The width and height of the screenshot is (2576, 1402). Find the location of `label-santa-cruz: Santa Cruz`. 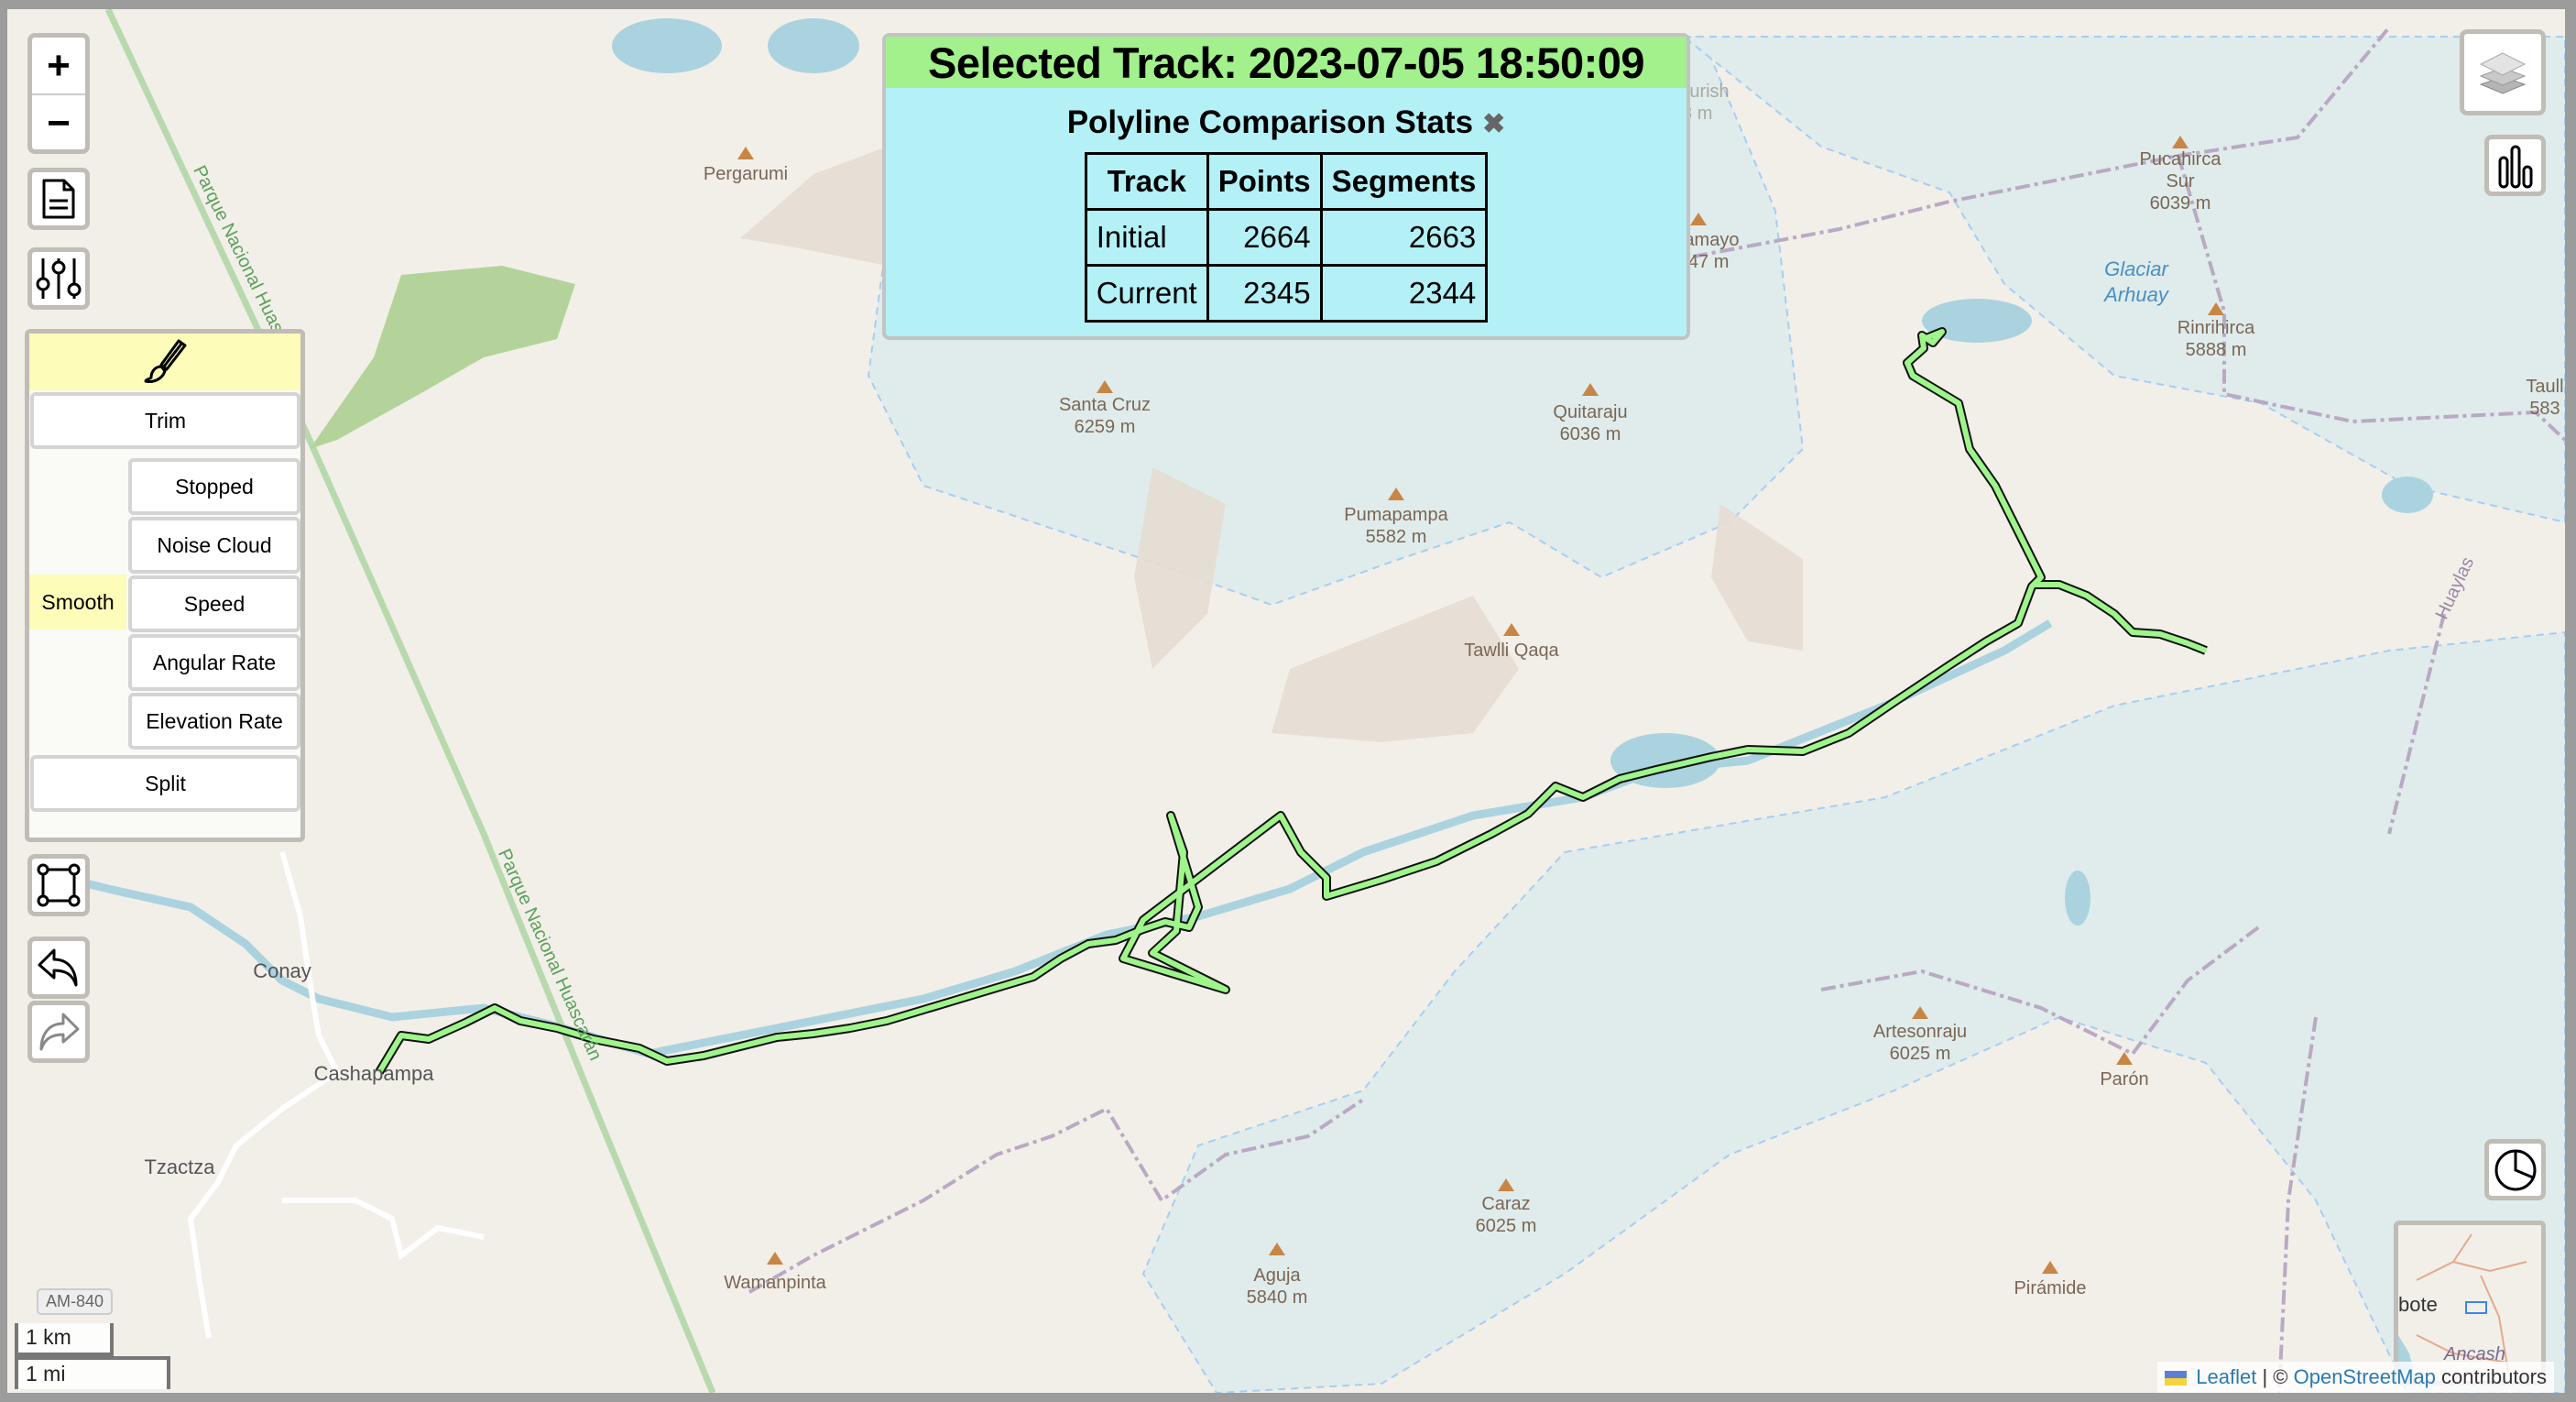

label-santa-cruz: Santa Cruz is located at coordinates (1105, 405).